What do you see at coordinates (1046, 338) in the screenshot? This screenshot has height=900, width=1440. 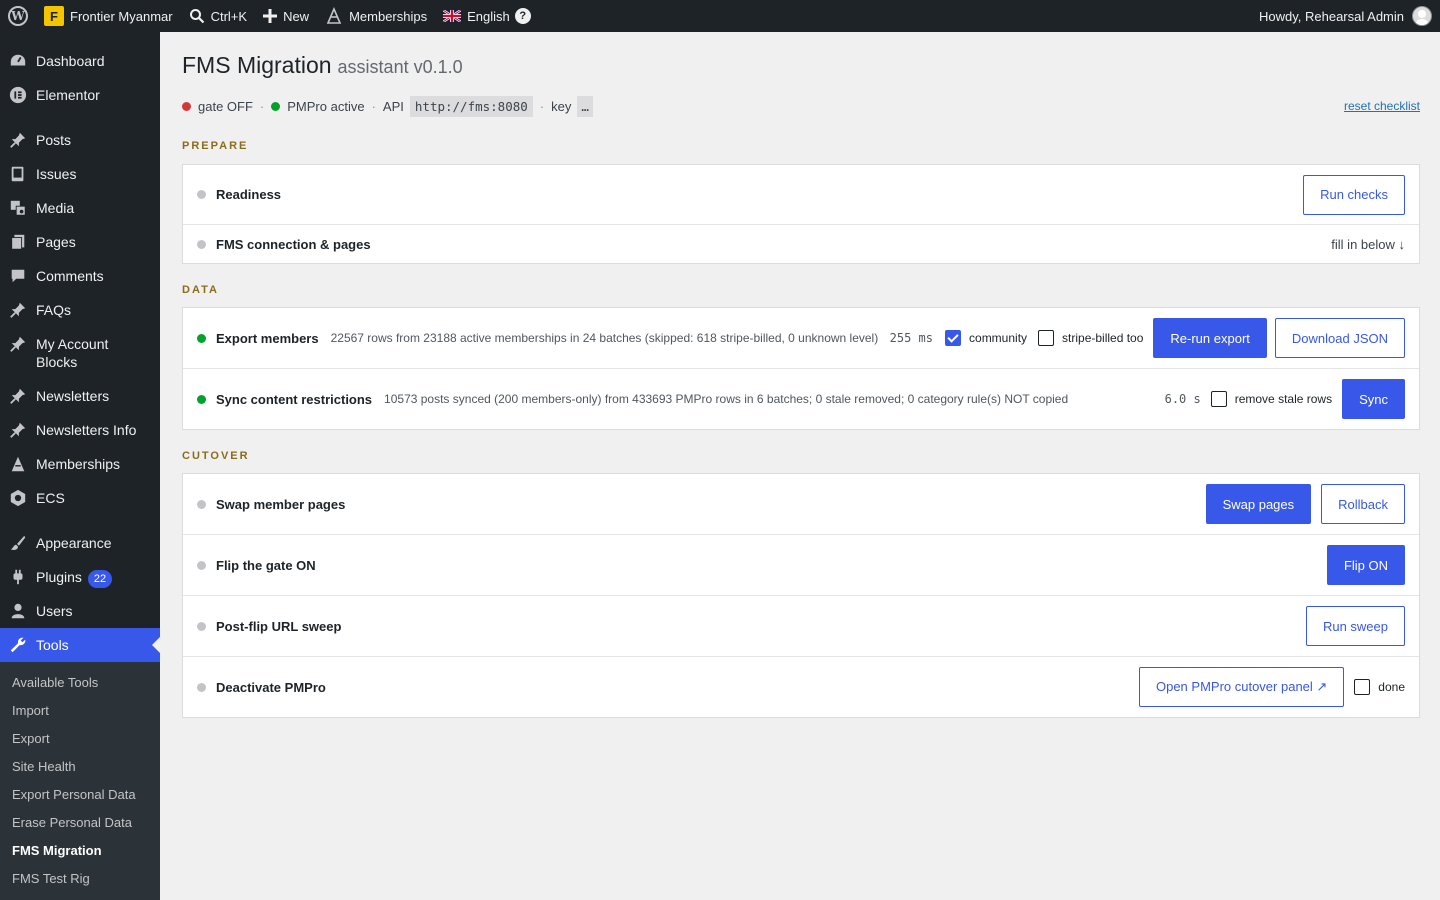 I see `stripe-billed-checkbox` at bounding box center [1046, 338].